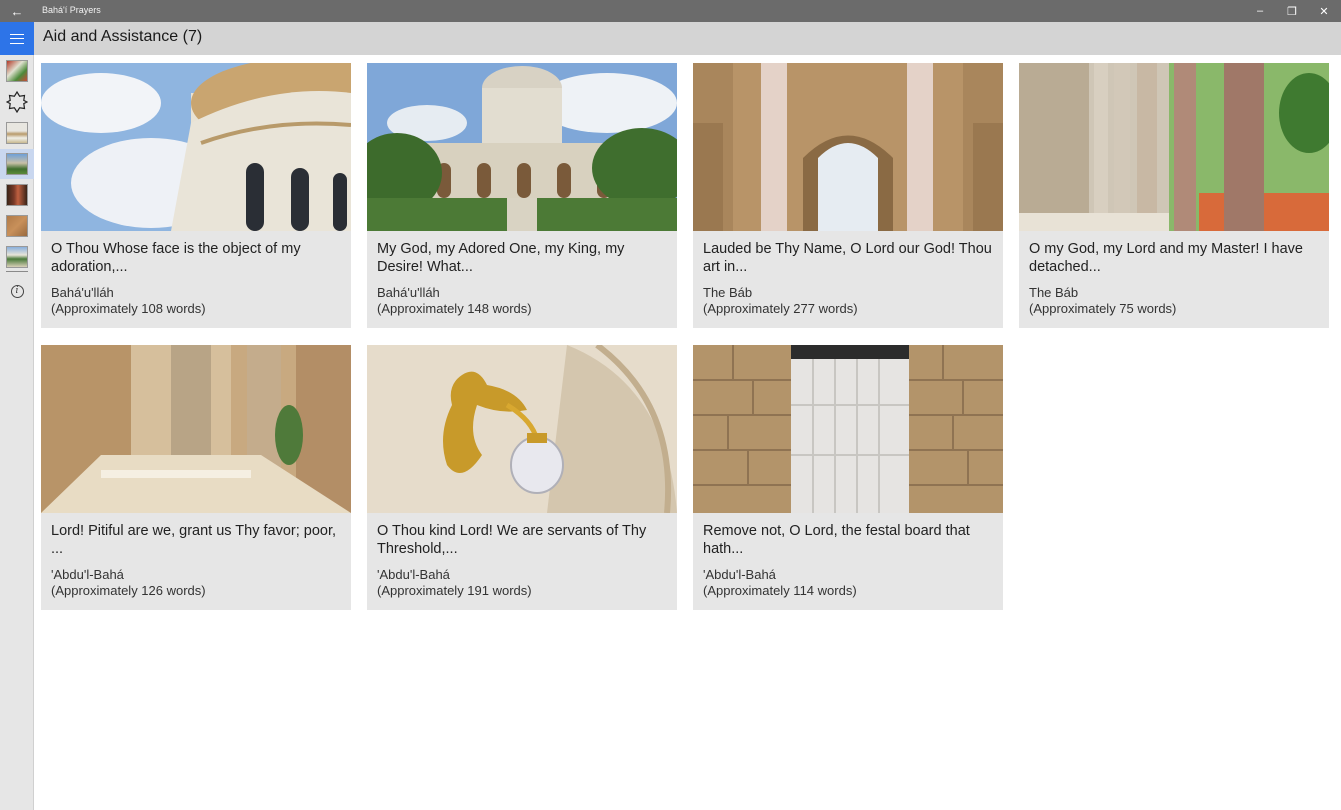  I want to click on prayer-card-word-count: (Approximately 114 words), so click(780, 590).